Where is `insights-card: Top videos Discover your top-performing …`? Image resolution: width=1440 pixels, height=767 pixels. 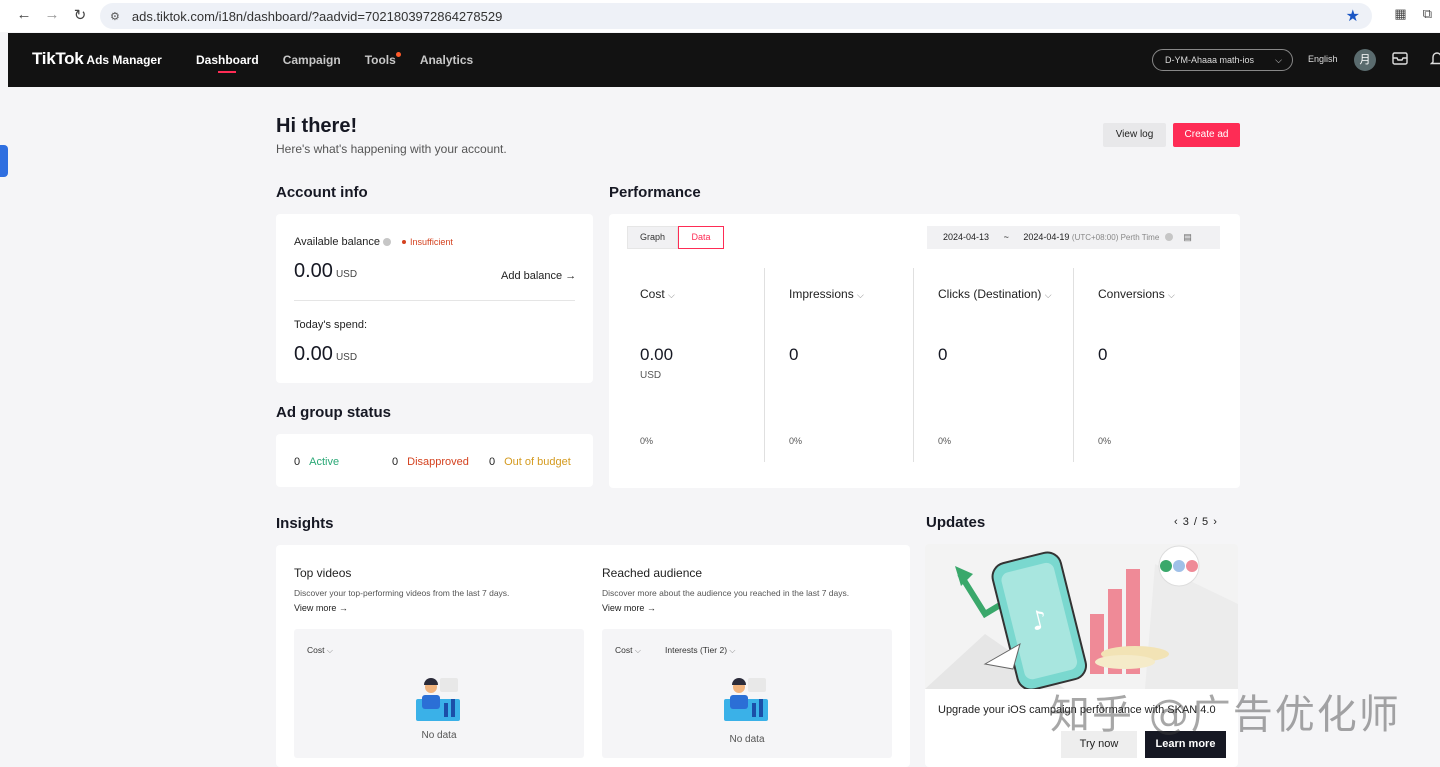
insights-card: Top videos Discover your top-performing … is located at coordinates (593, 656).